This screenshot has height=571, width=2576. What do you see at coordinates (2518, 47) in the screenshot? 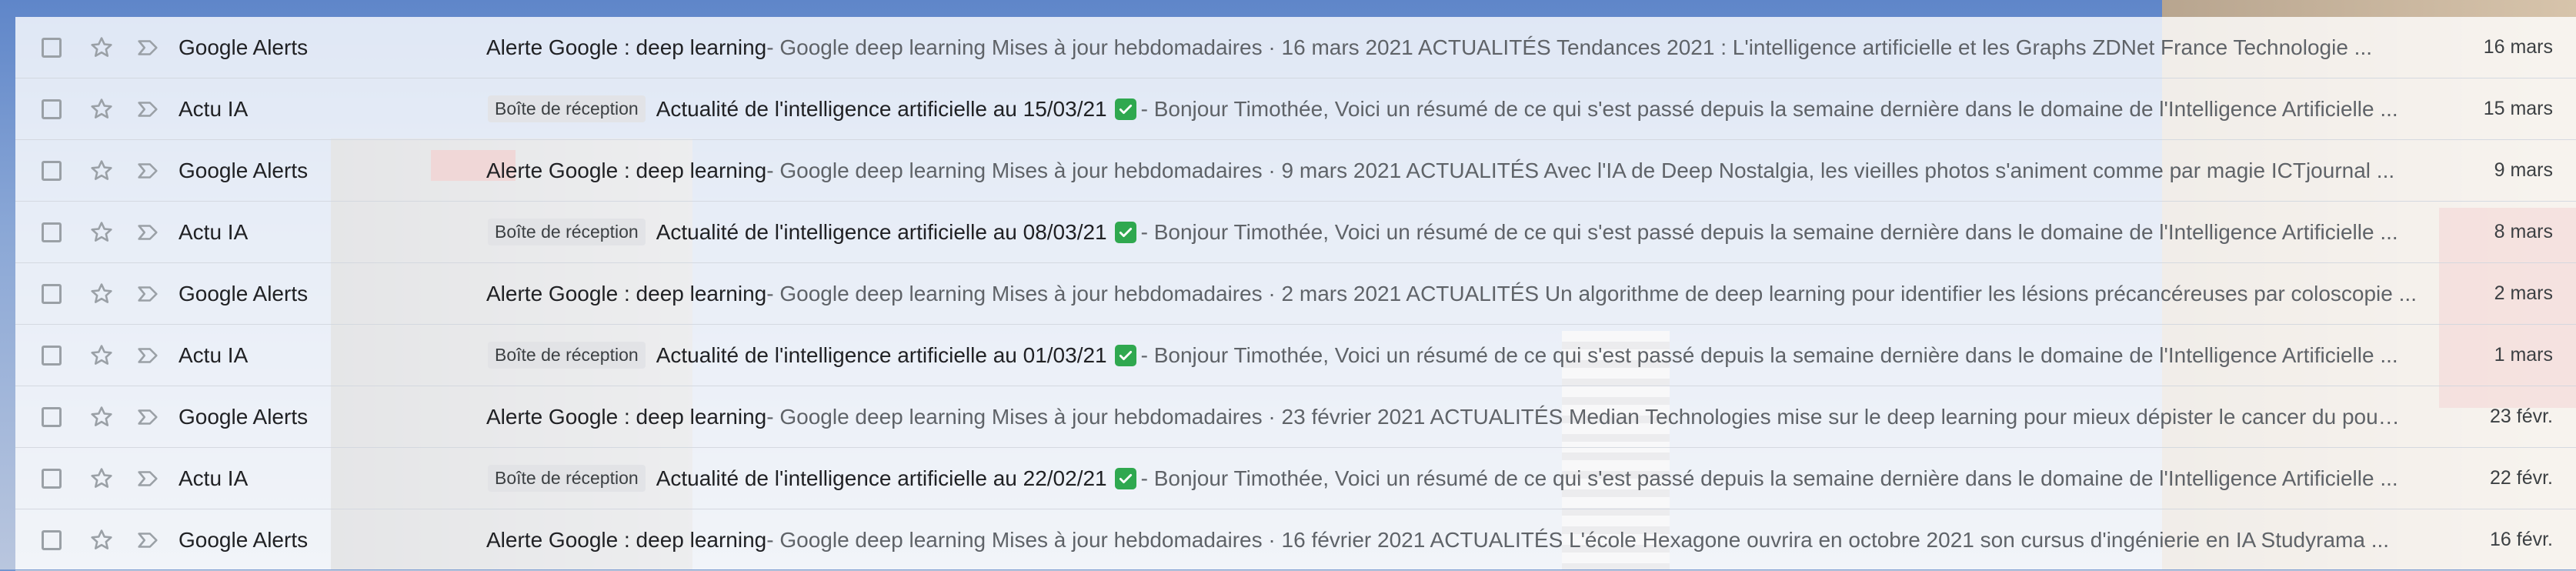
I see `email-date: 16 mars` at bounding box center [2518, 47].